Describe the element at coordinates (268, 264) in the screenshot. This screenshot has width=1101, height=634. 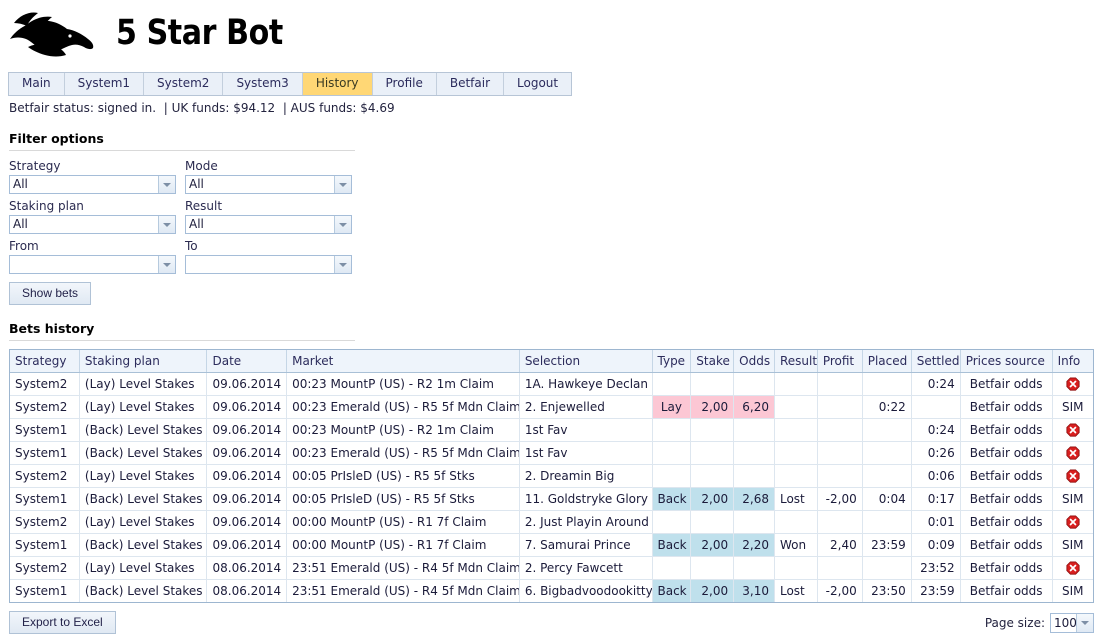
I see `to-date-picker` at that location.